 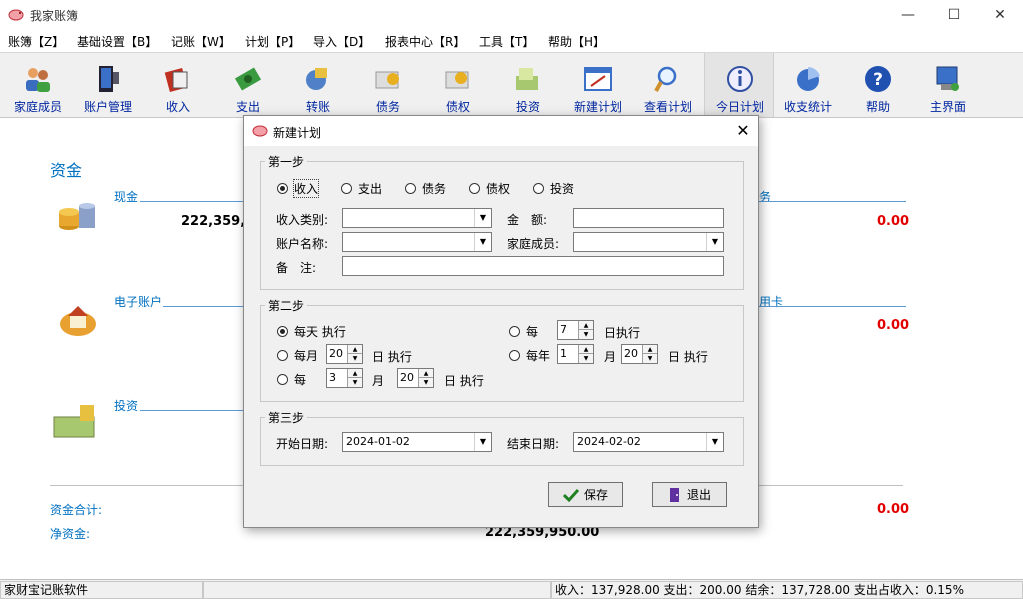 What do you see at coordinates (639, 354) in the screenshot?
I see `yearly-day-spinner: 20 ▲ ▼` at bounding box center [639, 354].